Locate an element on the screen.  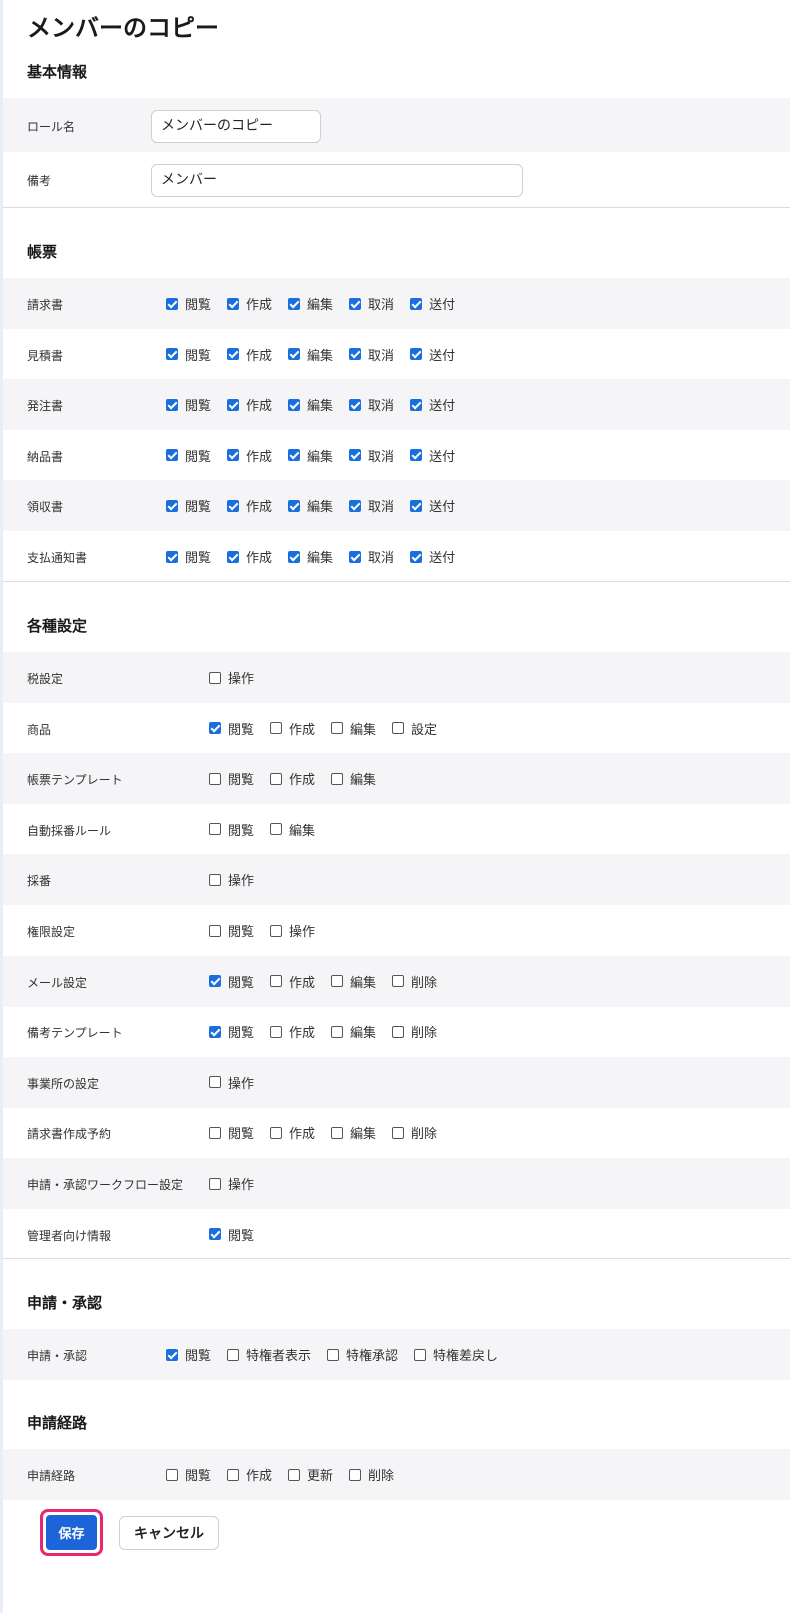
permission-option: 特権承認 is located at coordinates (362, 1354).